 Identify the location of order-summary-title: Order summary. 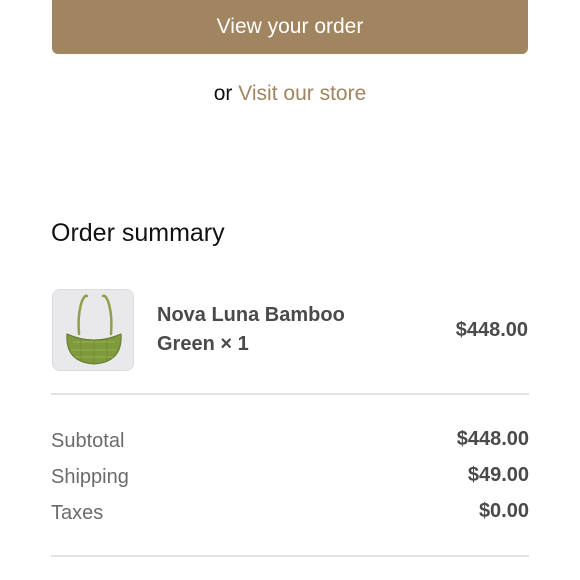
(138, 233).